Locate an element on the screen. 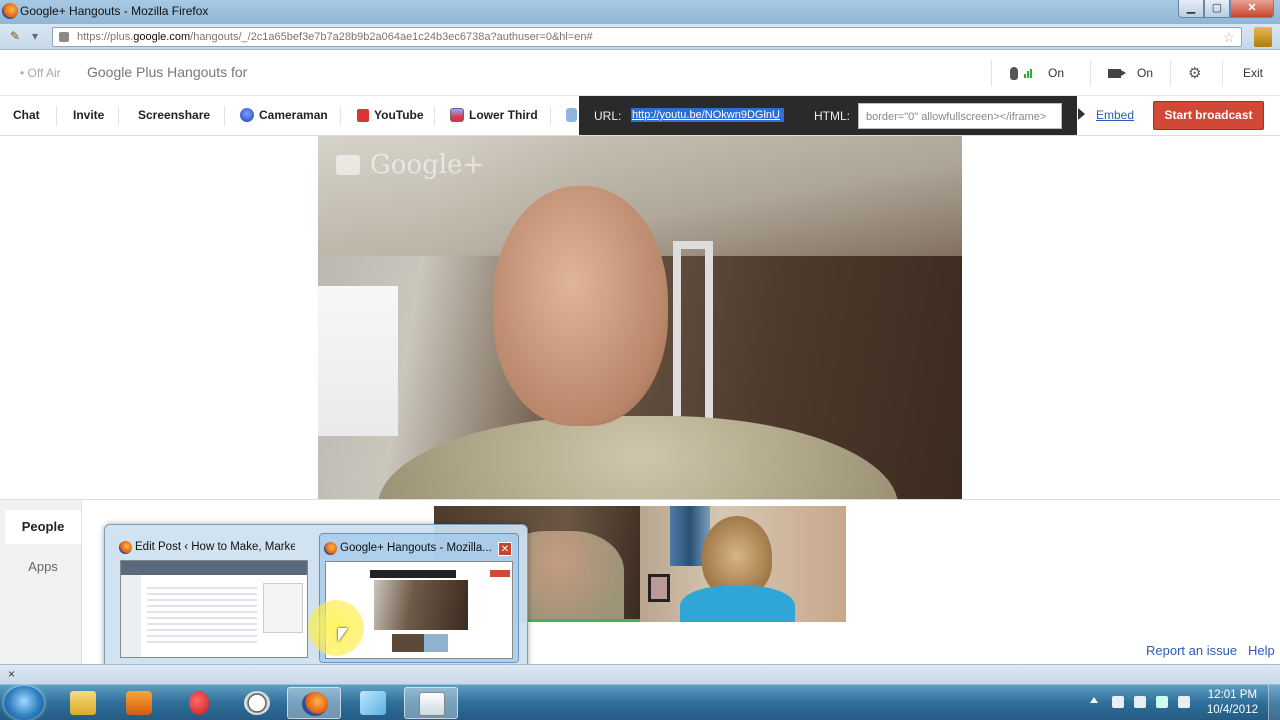 This screenshot has height=720, width=1280. more-app-button is located at coordinates (571, 115).